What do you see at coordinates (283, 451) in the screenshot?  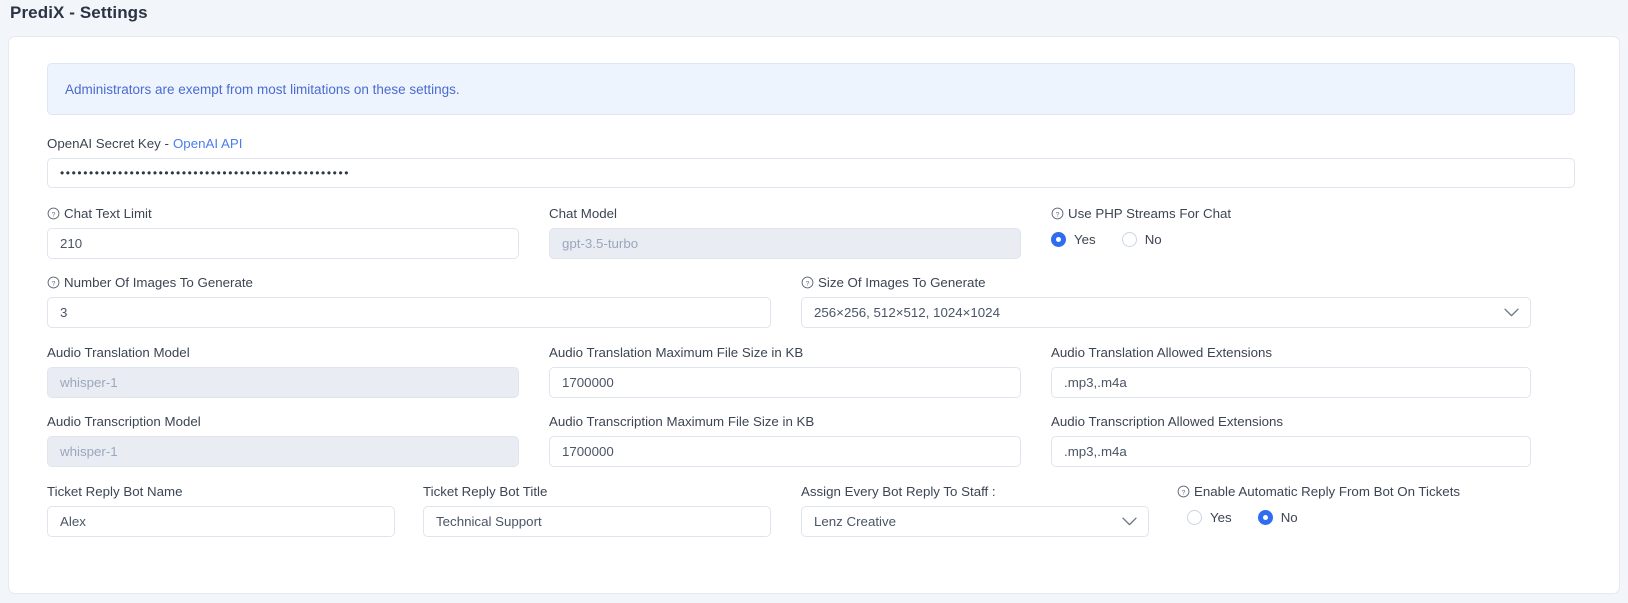 I see `audio-transcription-model-input: whisper-1` at bounding box center [283, 451].